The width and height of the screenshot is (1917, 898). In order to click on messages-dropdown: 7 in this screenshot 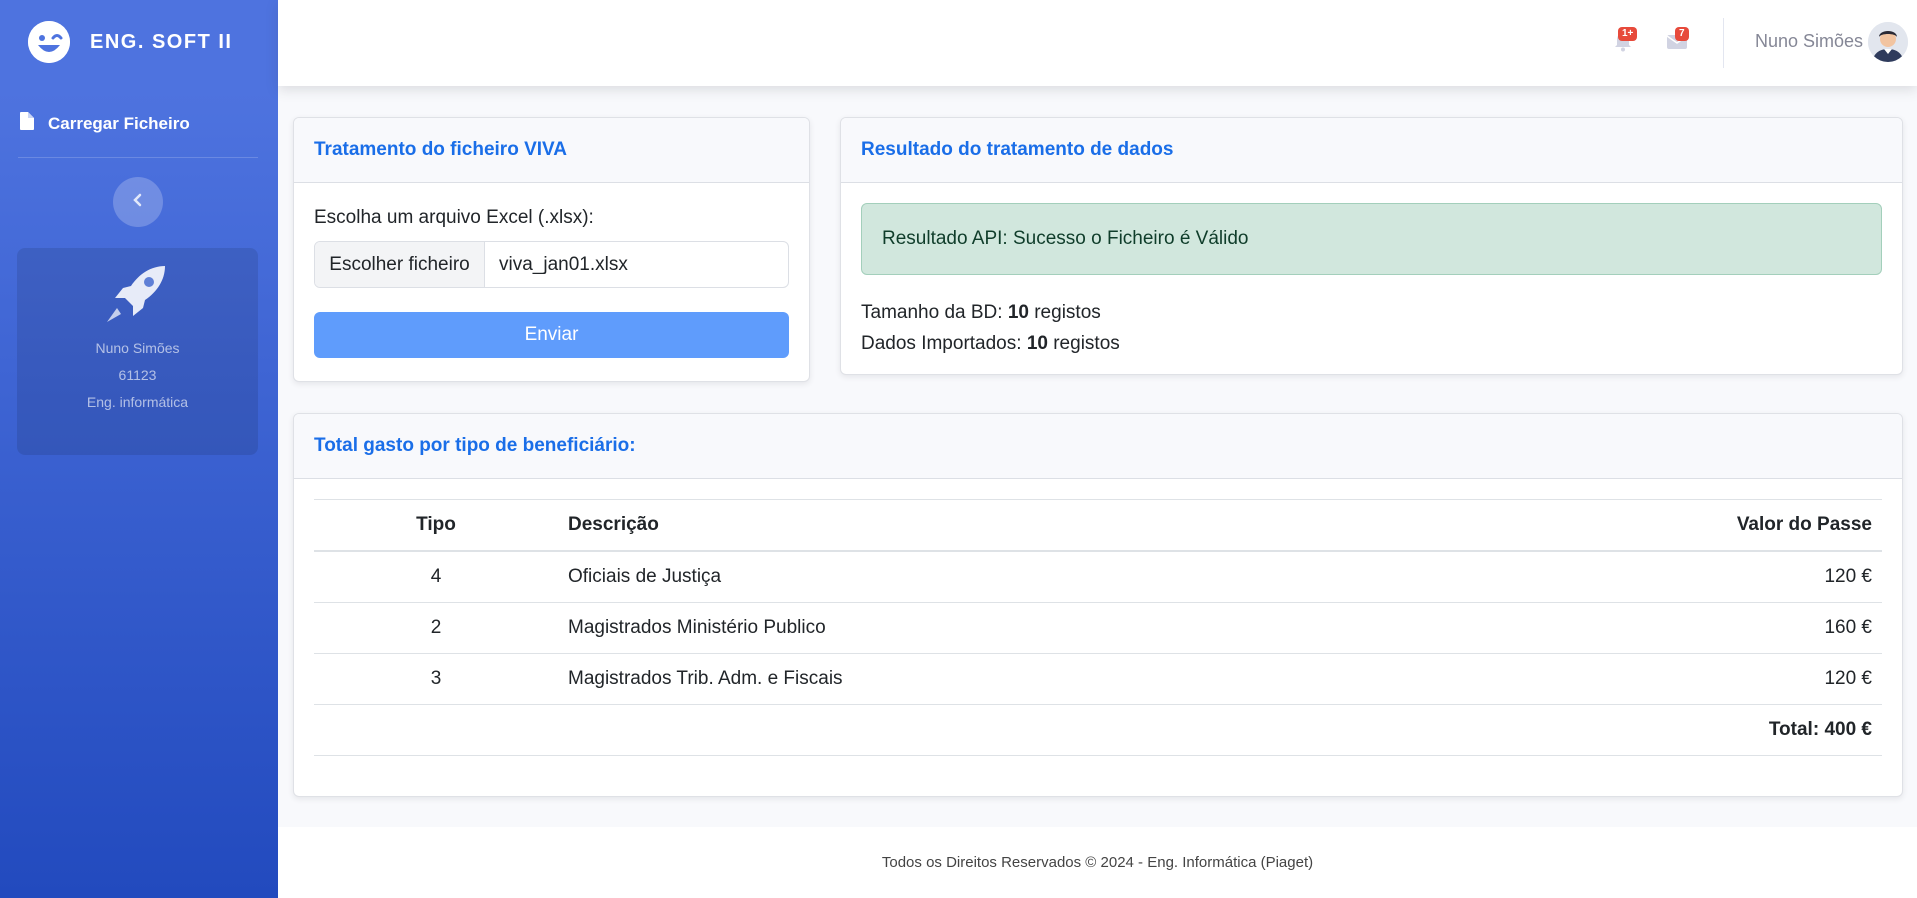, I will do `click(1677, 41)`.